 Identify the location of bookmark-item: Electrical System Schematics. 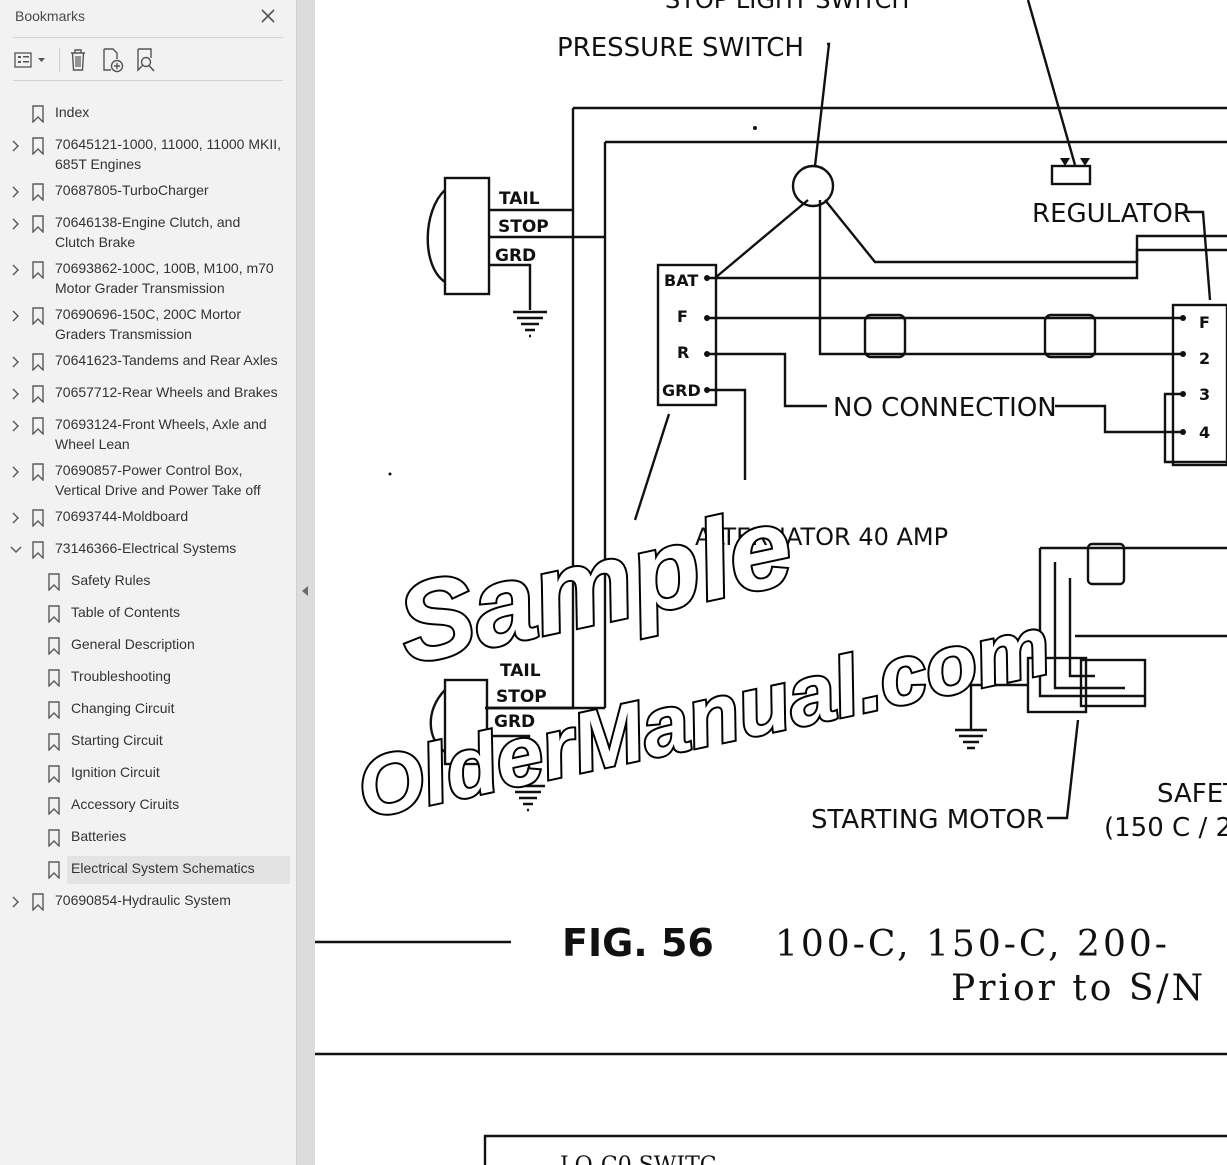
(148, 870).